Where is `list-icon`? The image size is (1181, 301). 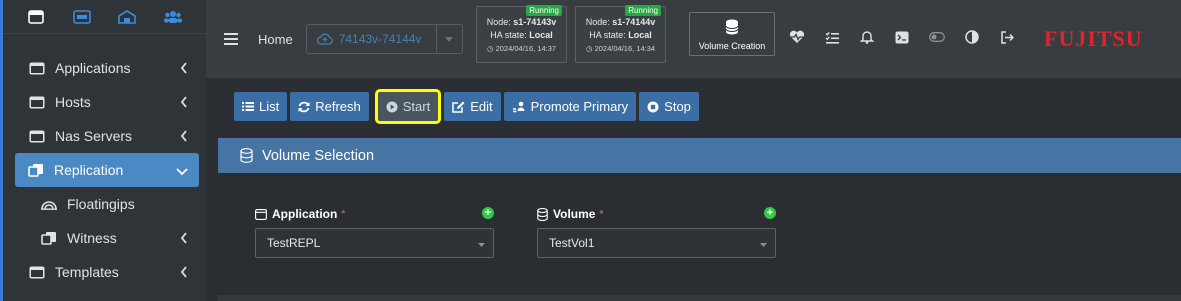 list-icon is located at coordinates (248, 106).